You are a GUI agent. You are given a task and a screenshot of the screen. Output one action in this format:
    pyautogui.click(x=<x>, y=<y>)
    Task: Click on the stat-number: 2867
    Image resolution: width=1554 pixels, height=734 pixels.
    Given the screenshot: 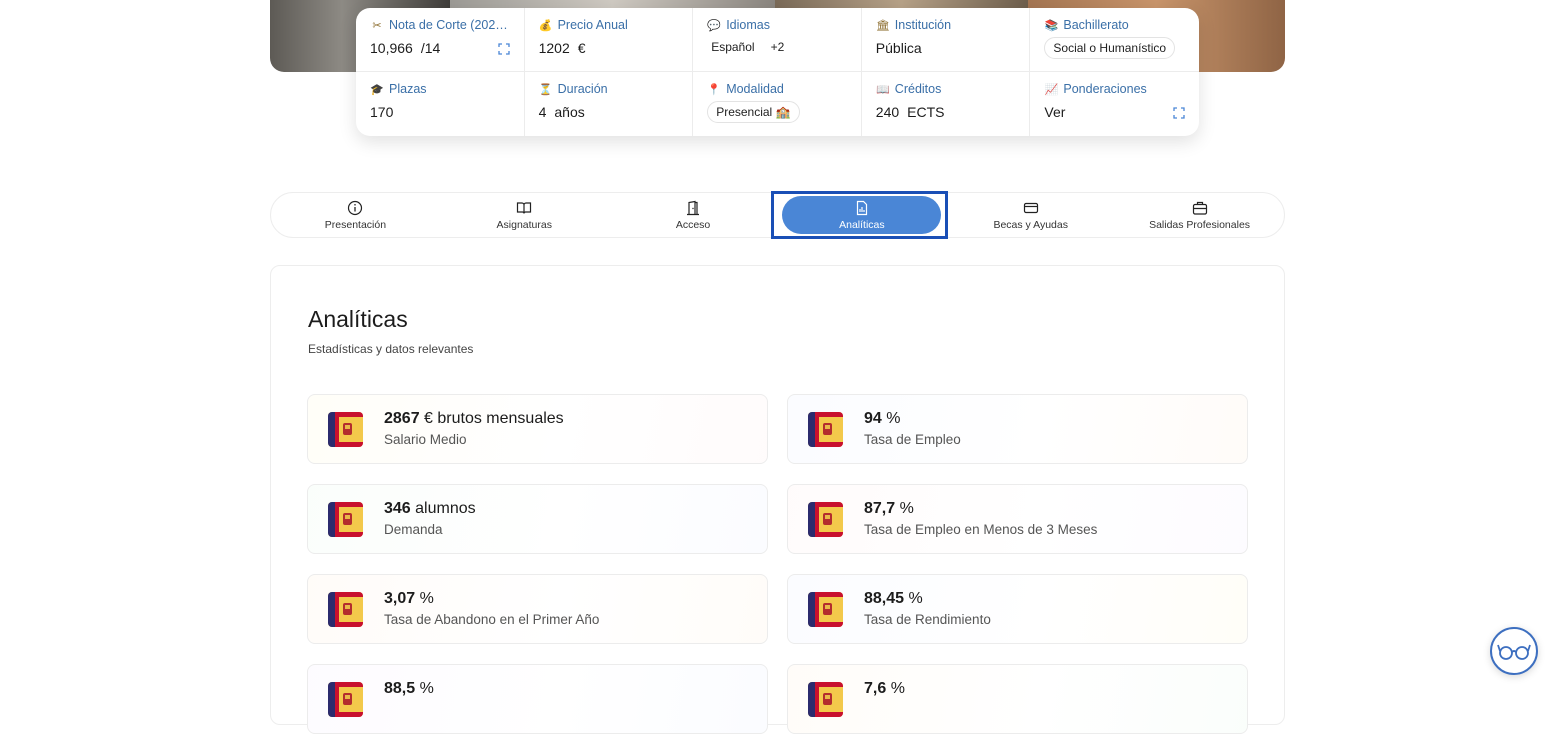 What is the action you would take?
    pyautogui.click(x=402, y=418)
    